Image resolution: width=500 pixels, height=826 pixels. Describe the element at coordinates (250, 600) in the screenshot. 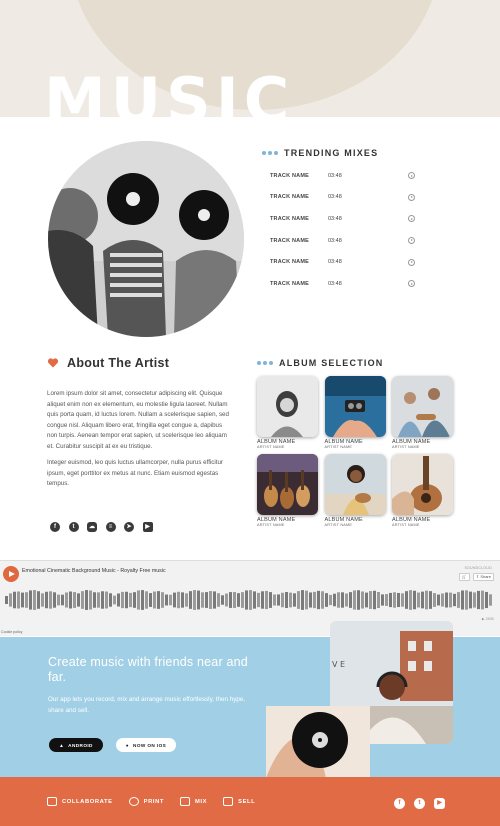

I see `player-waveform` at that location.